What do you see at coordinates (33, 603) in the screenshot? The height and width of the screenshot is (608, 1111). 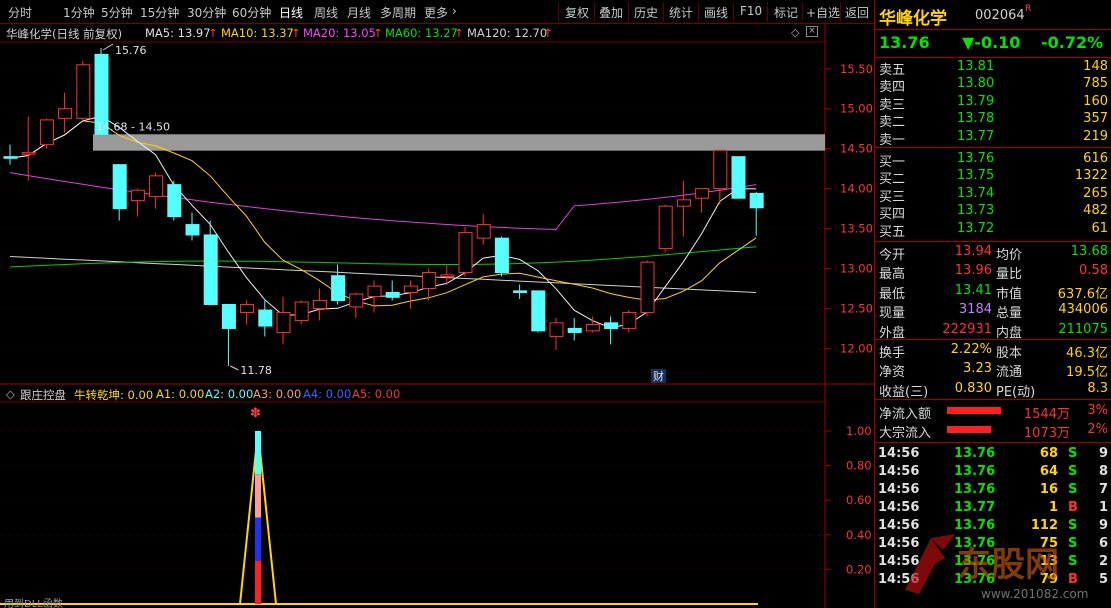 I see `dll-note: 用到DLL函数` at bounding box center [33, 603].